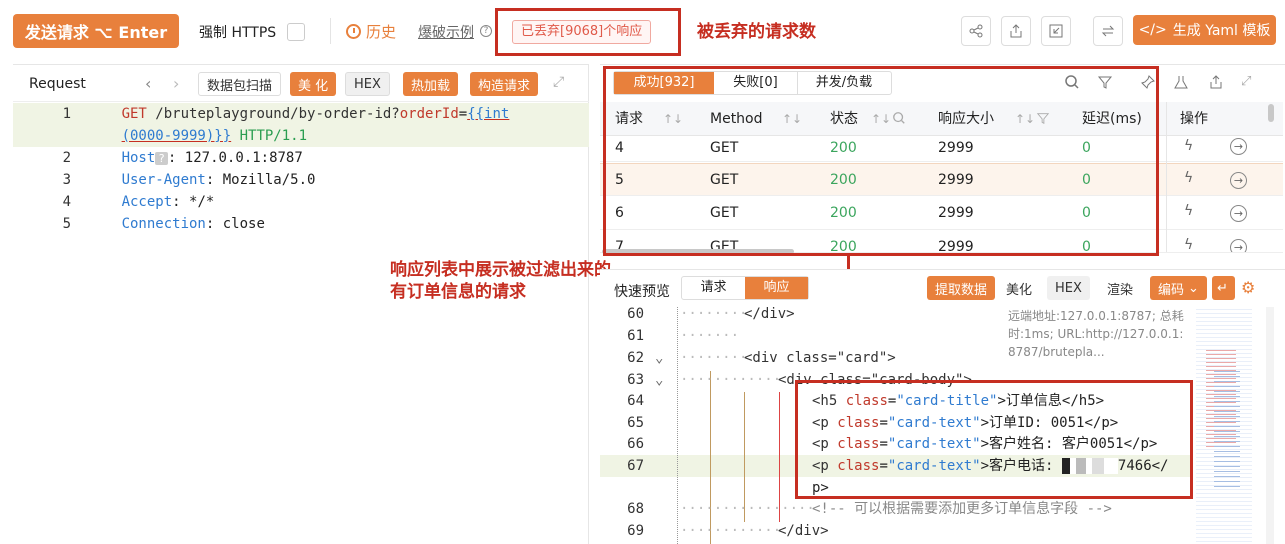  What do you see at coordinates (635, 401) in the screenshot?
I see `line-number: 64` at bounding box center [635, 401].